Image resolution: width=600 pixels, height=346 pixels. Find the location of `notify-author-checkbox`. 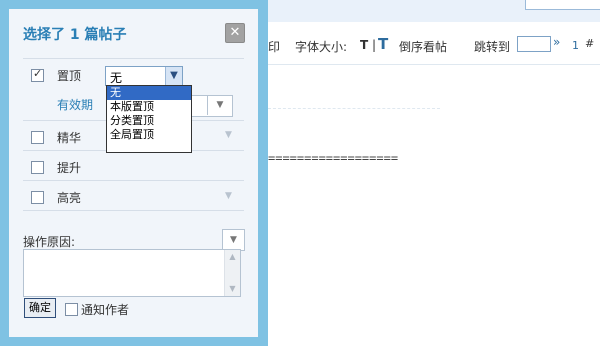

notify-author-checkbox is located at coordinates (71, 309).